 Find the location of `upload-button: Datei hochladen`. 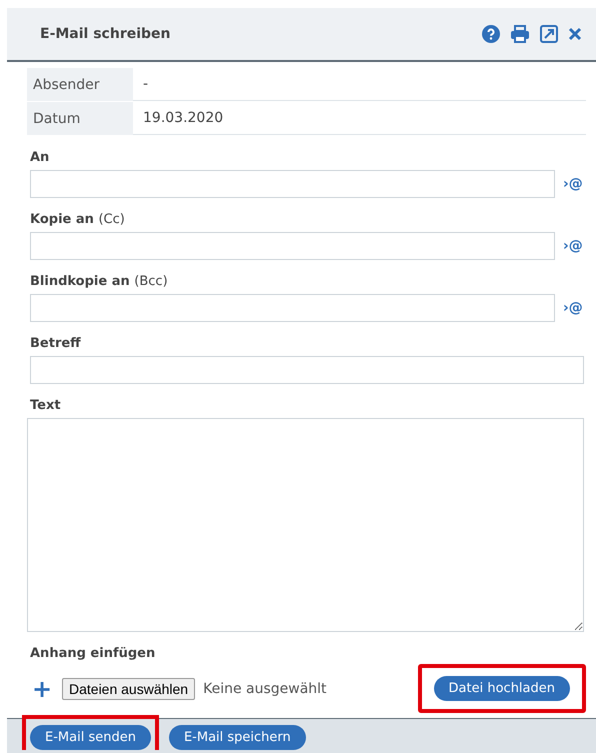

upload-button: Datei hochladen is located at coordinates (502, 688).